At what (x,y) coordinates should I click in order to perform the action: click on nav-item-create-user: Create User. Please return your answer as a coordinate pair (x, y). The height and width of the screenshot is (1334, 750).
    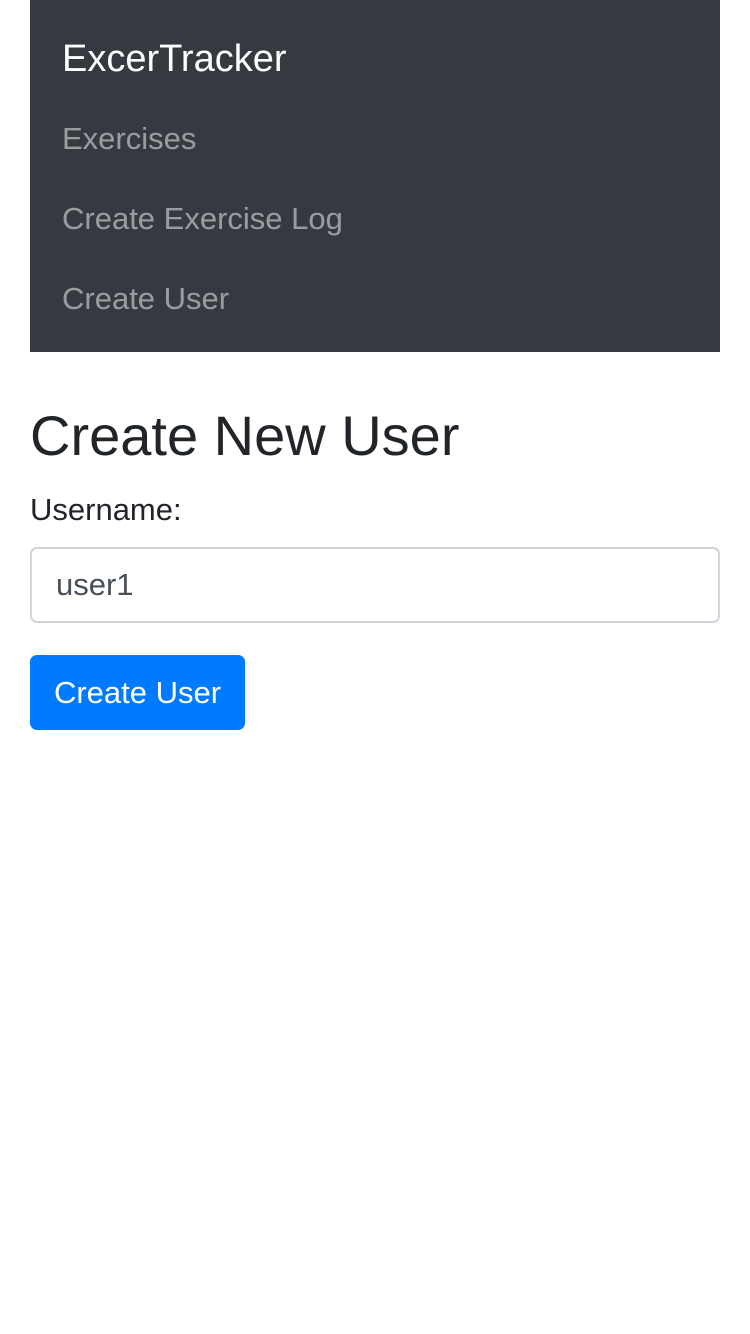
    Looking at the image, I should click on (145, 299).